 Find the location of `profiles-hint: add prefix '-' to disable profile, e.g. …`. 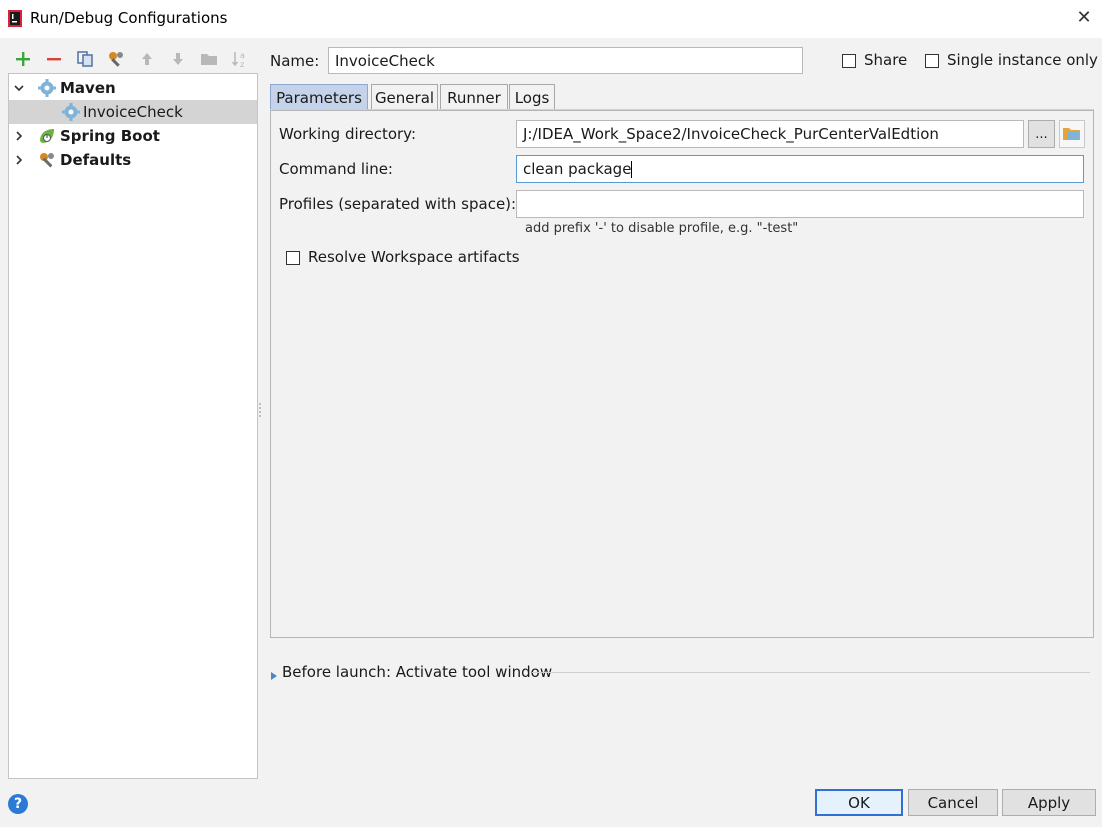

profiles-hint: add prefix '-' to disable profile, e.g. … is located at coordinates (662, 228).